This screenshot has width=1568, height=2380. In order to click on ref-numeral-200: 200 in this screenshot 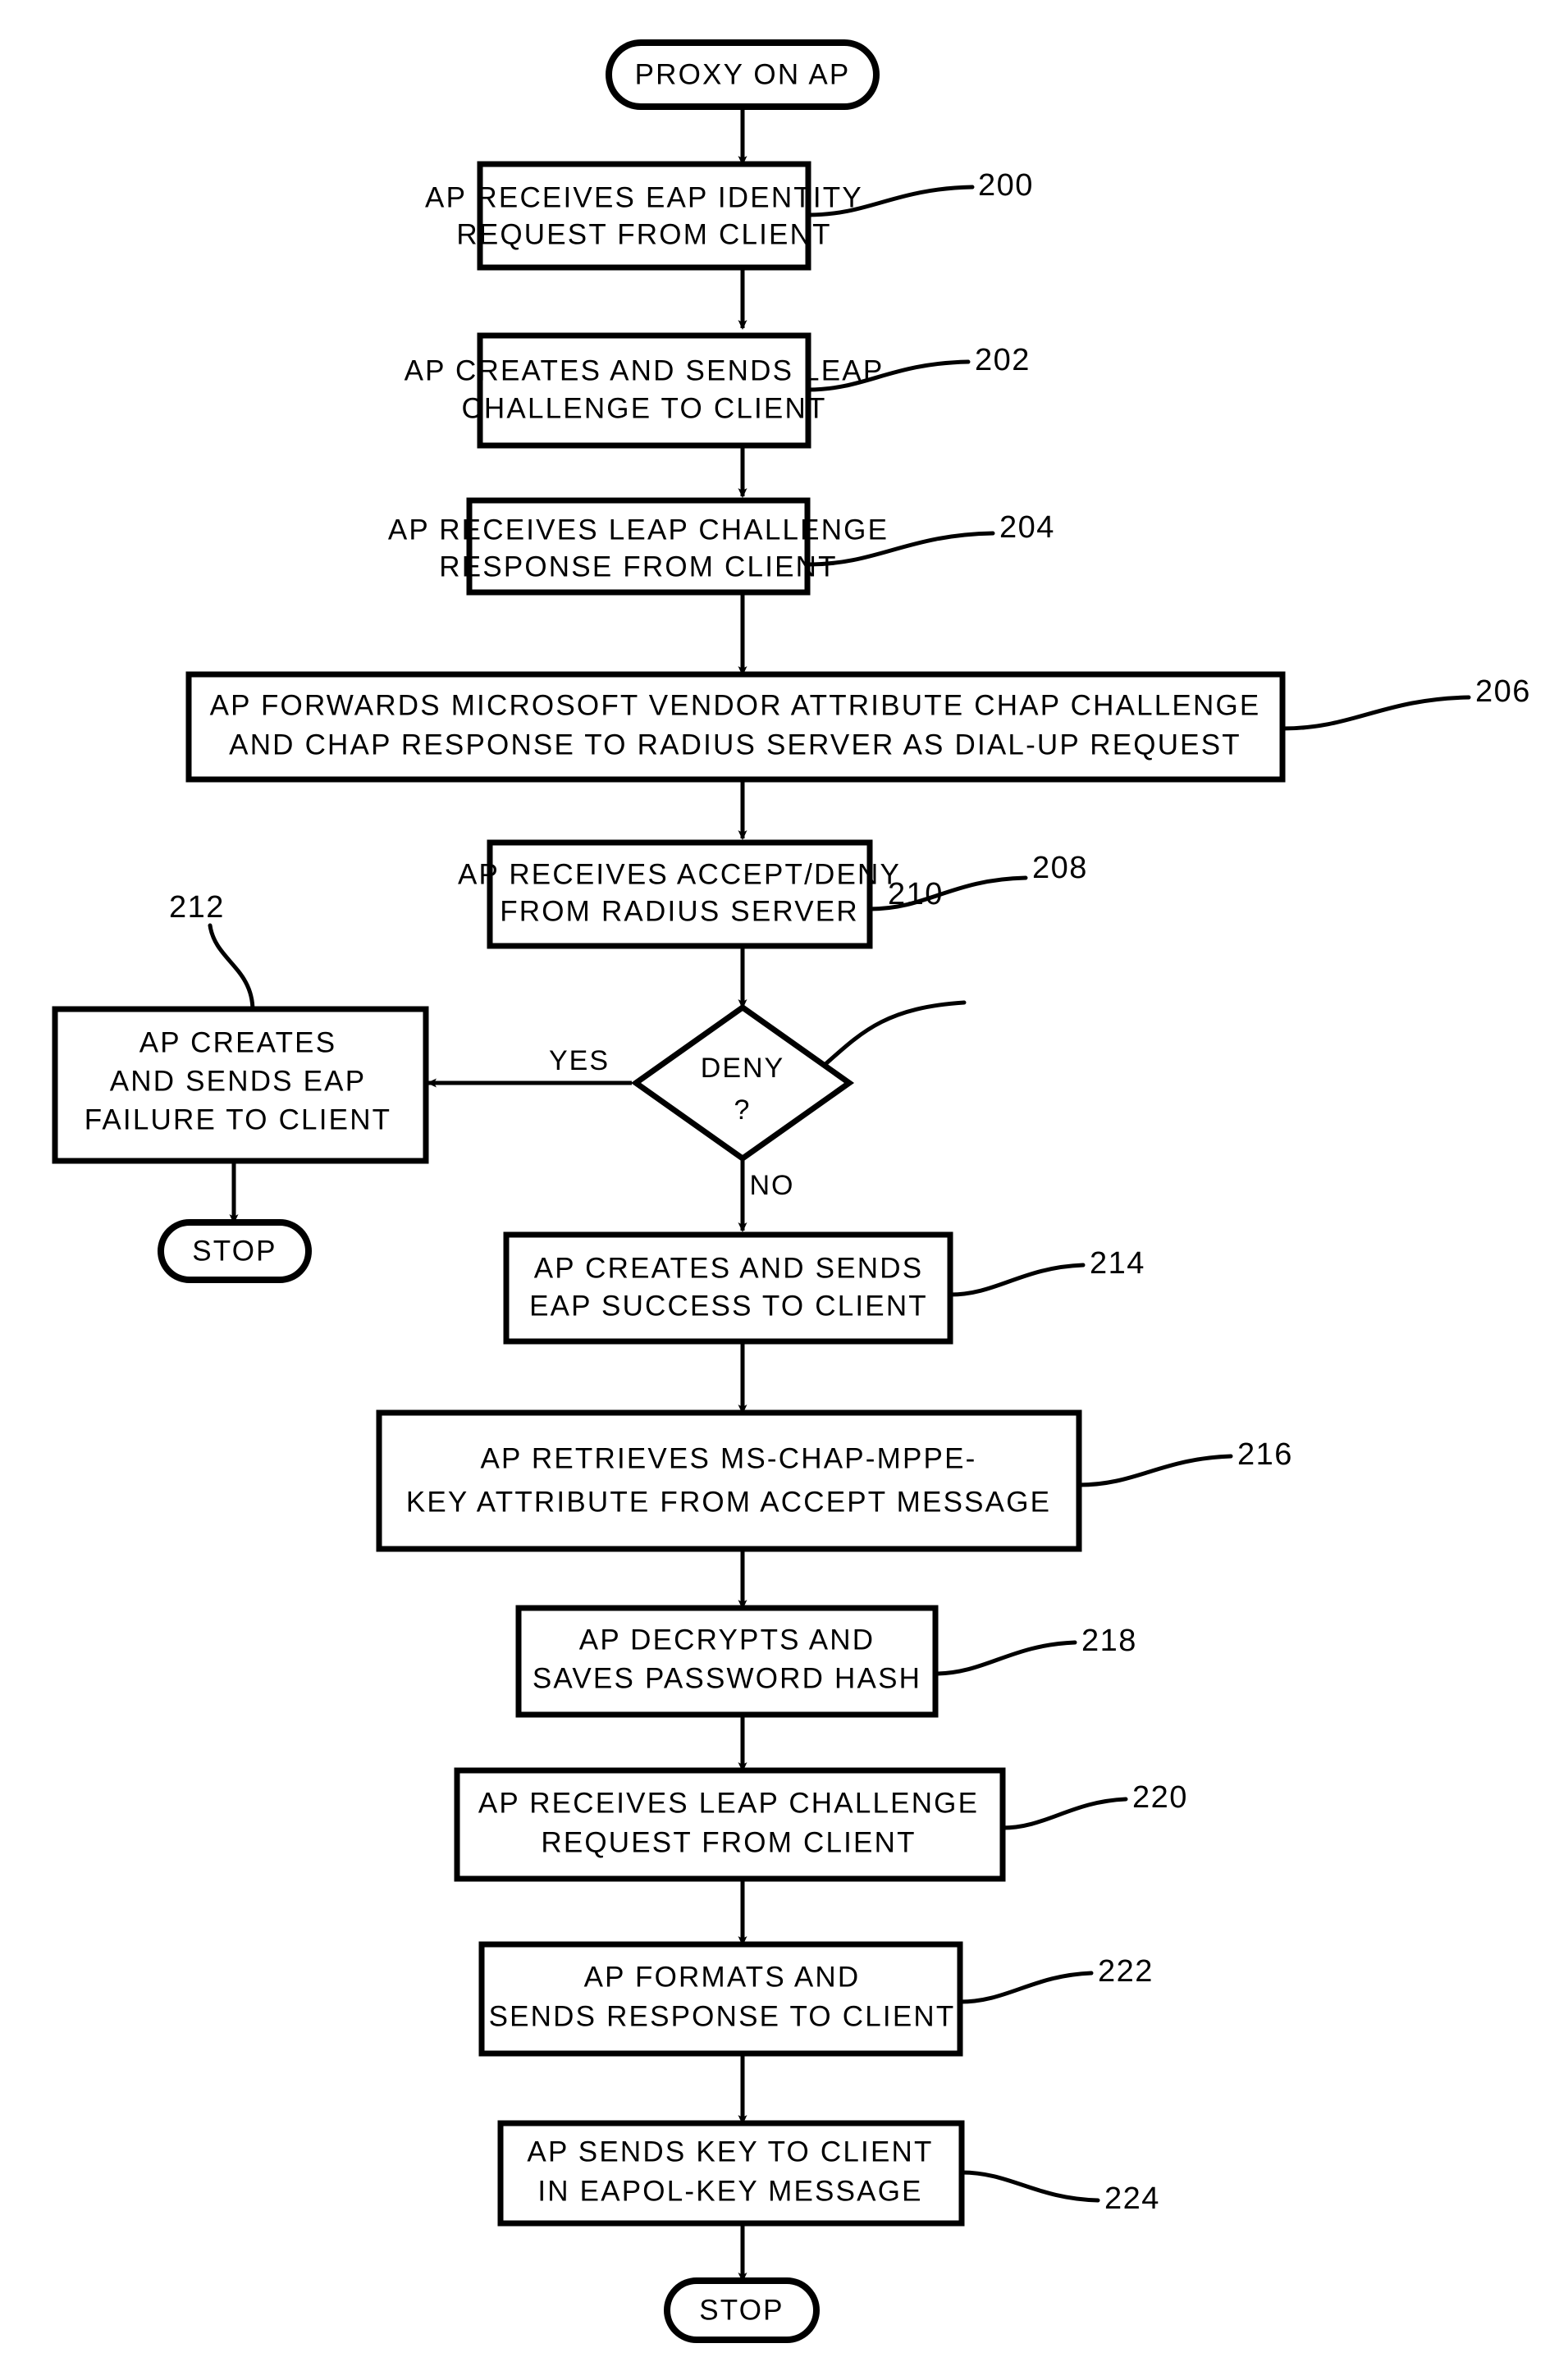, I will do `click(1006, 186)`.